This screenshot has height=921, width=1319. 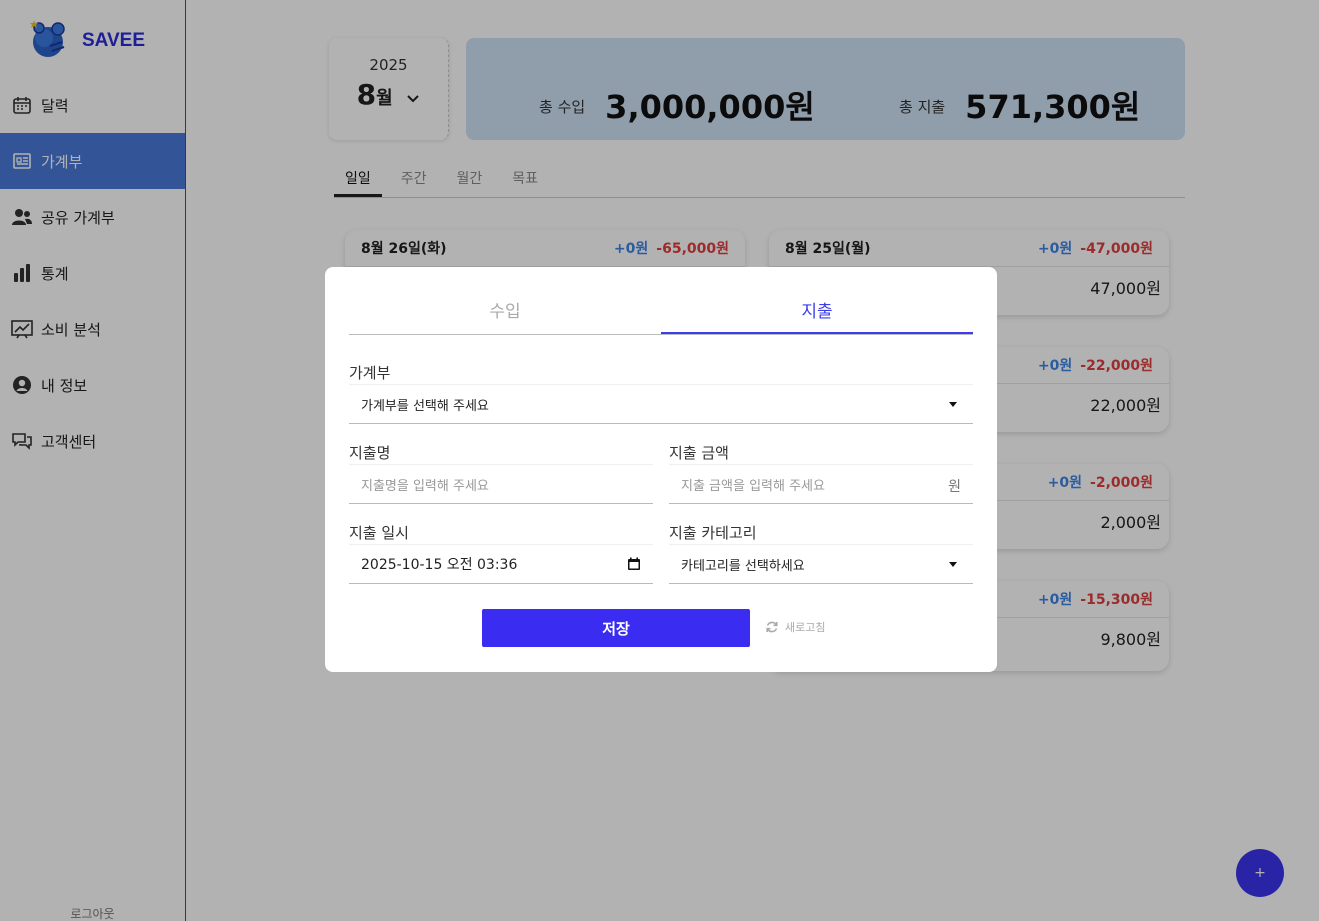 What do you see at coordinates (805, 627) in the screenshot?
I see `refresh-label: 새로고침` at bounding box center [805, 627].